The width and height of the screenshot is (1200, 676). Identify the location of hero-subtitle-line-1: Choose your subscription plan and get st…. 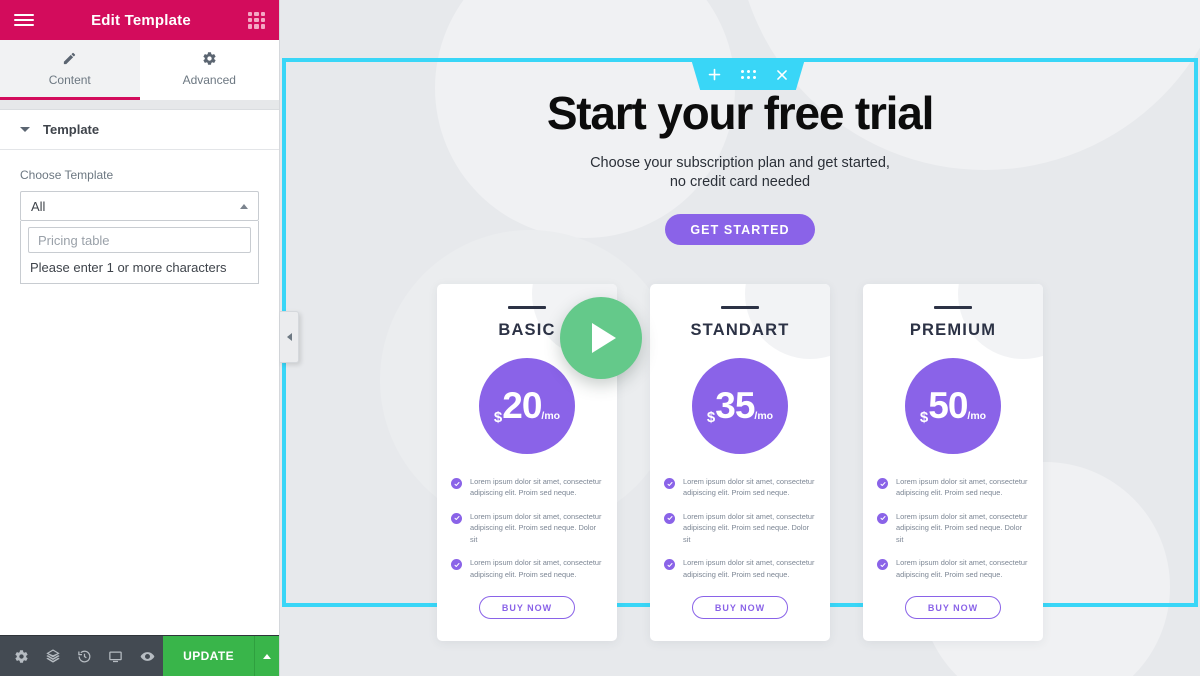
(740, 163).